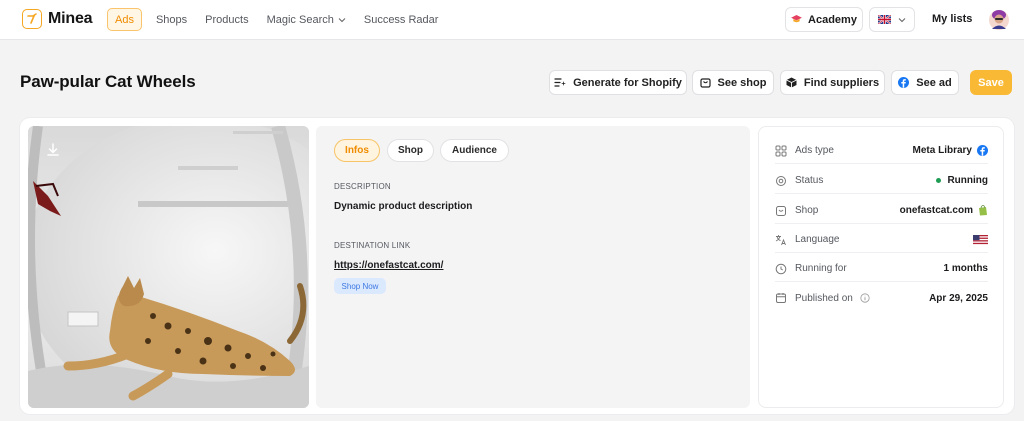 The height and width of the screenshot is (421, 1024). I want to click on detail-key: Published on, so click(862, 298).